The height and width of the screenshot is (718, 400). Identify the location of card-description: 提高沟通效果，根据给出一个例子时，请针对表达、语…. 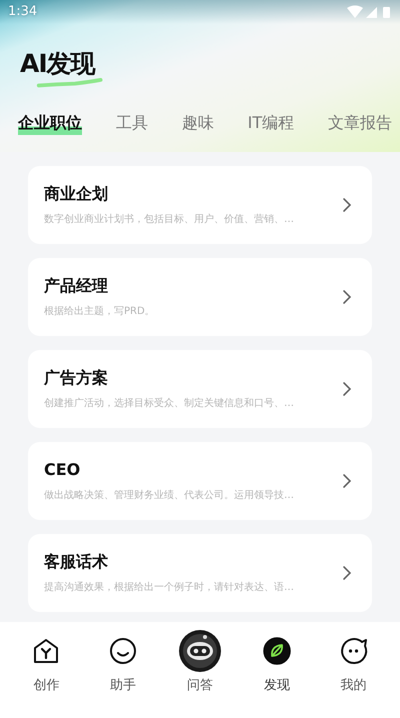
(169, 587).